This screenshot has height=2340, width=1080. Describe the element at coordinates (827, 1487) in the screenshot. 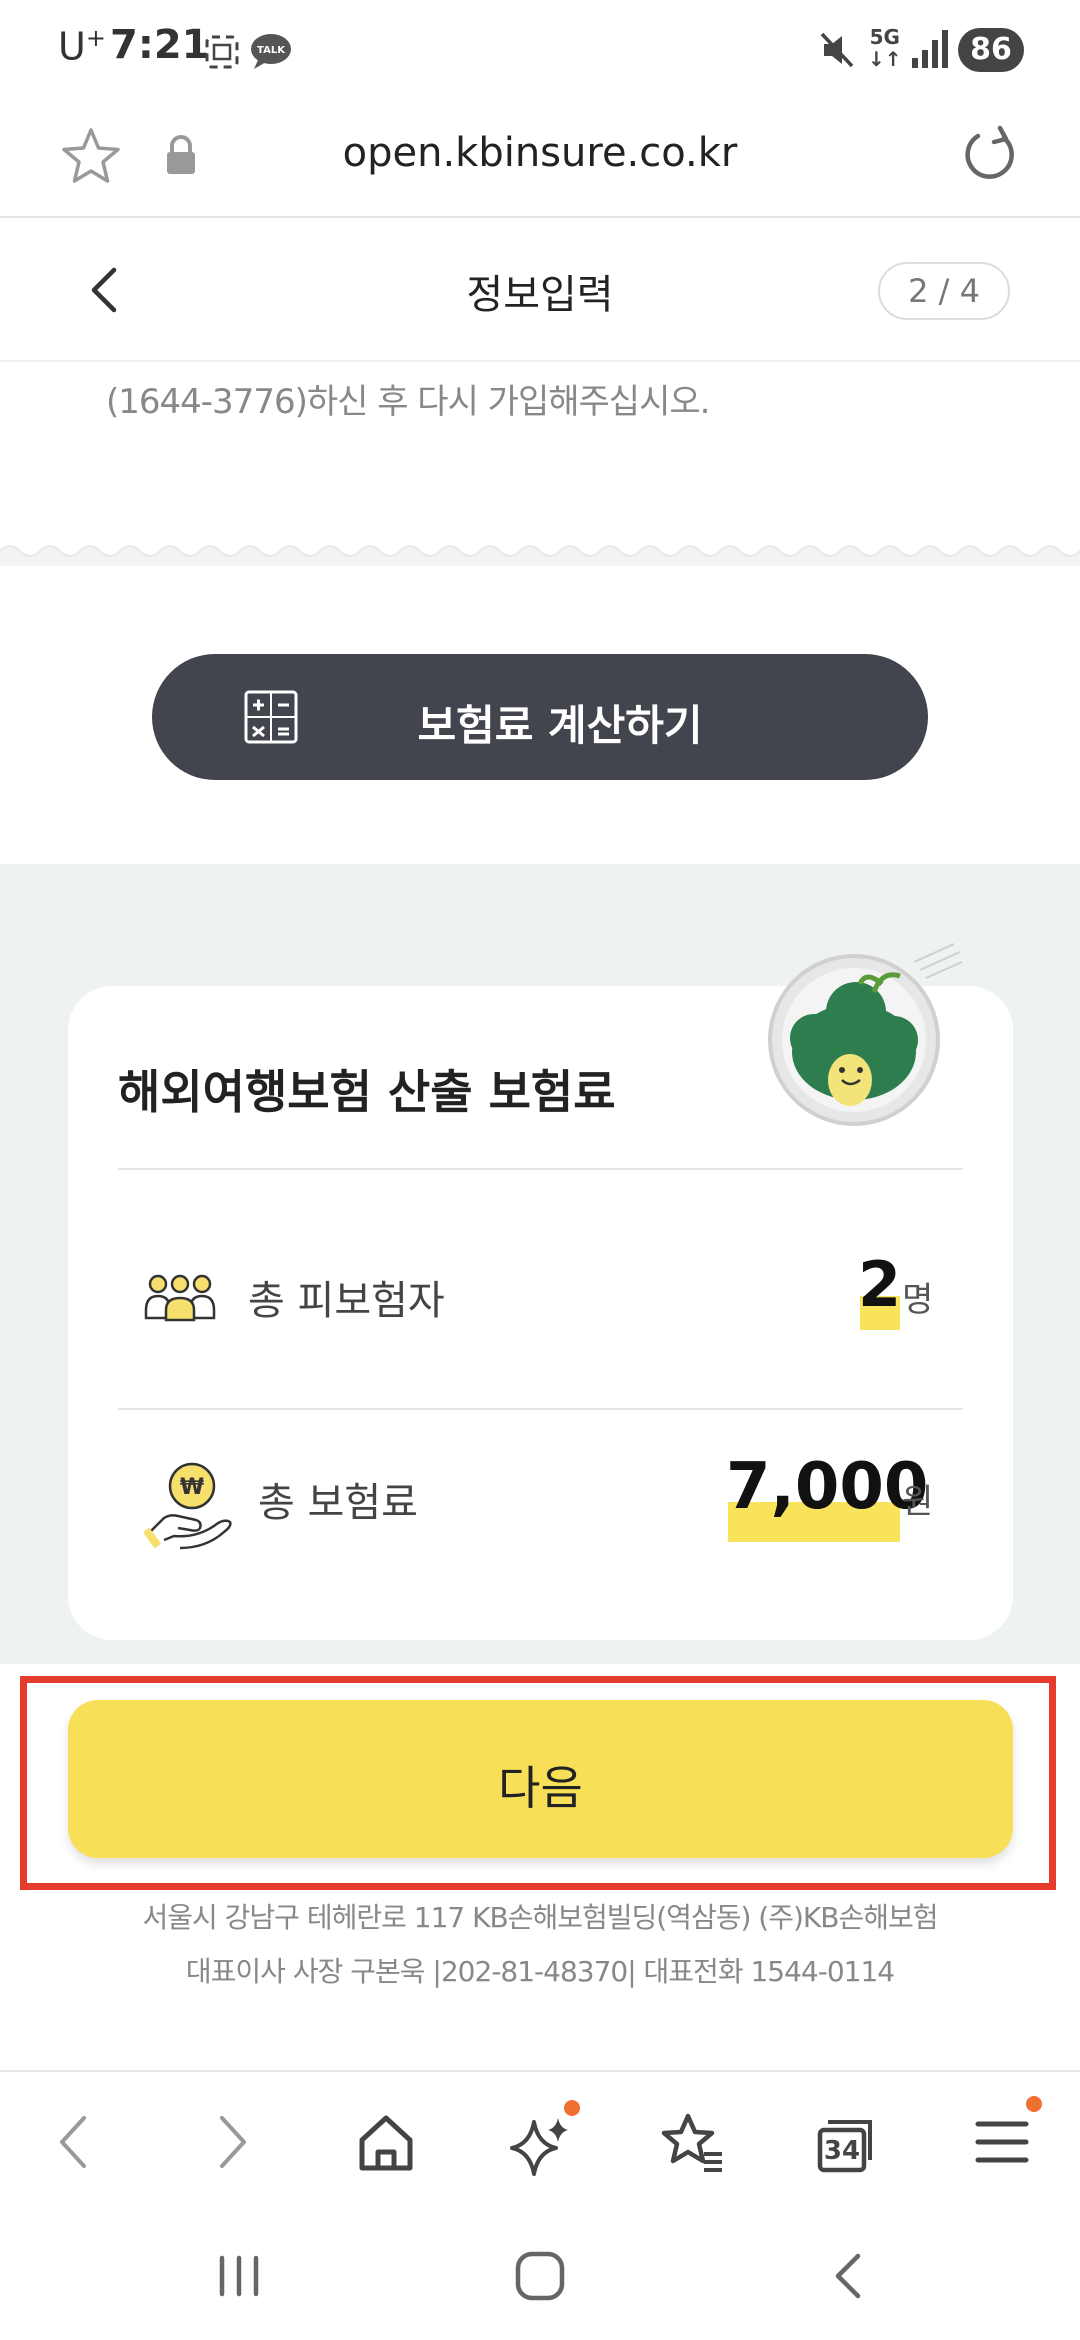

I see `total-premium-value: 7,000` at that location.